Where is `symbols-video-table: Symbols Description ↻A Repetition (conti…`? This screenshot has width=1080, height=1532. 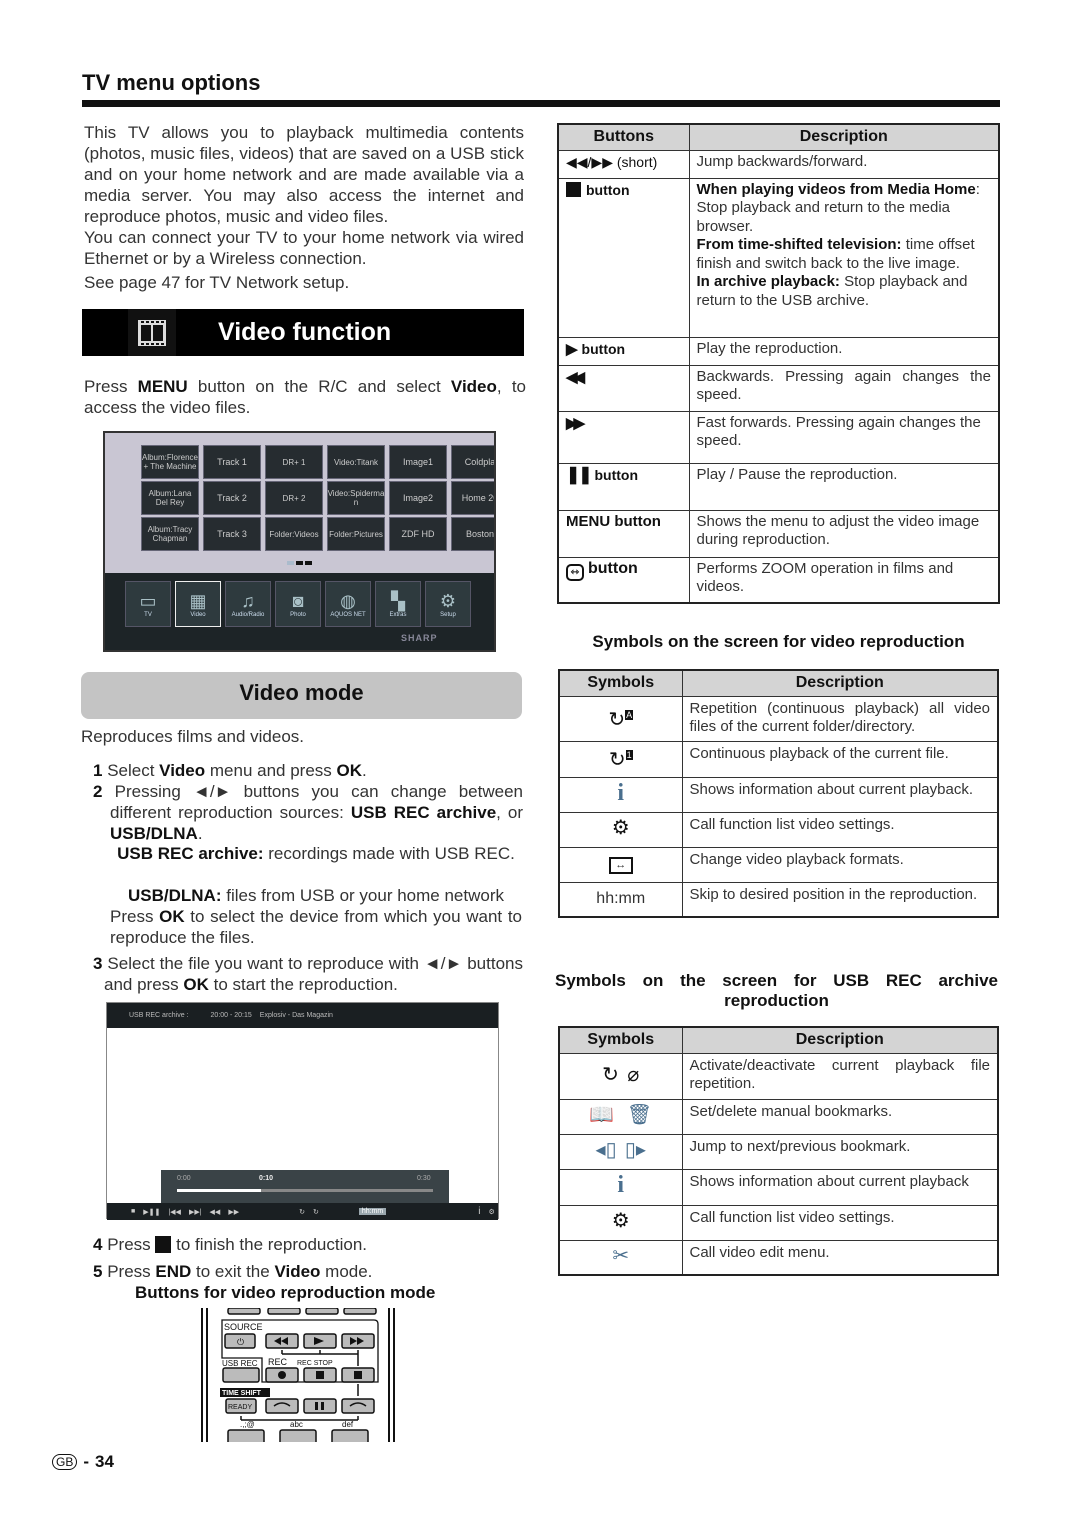 symbols-video-table: Symbols Description ↻A Repetition (conti… is located at coordinates (778, 793).